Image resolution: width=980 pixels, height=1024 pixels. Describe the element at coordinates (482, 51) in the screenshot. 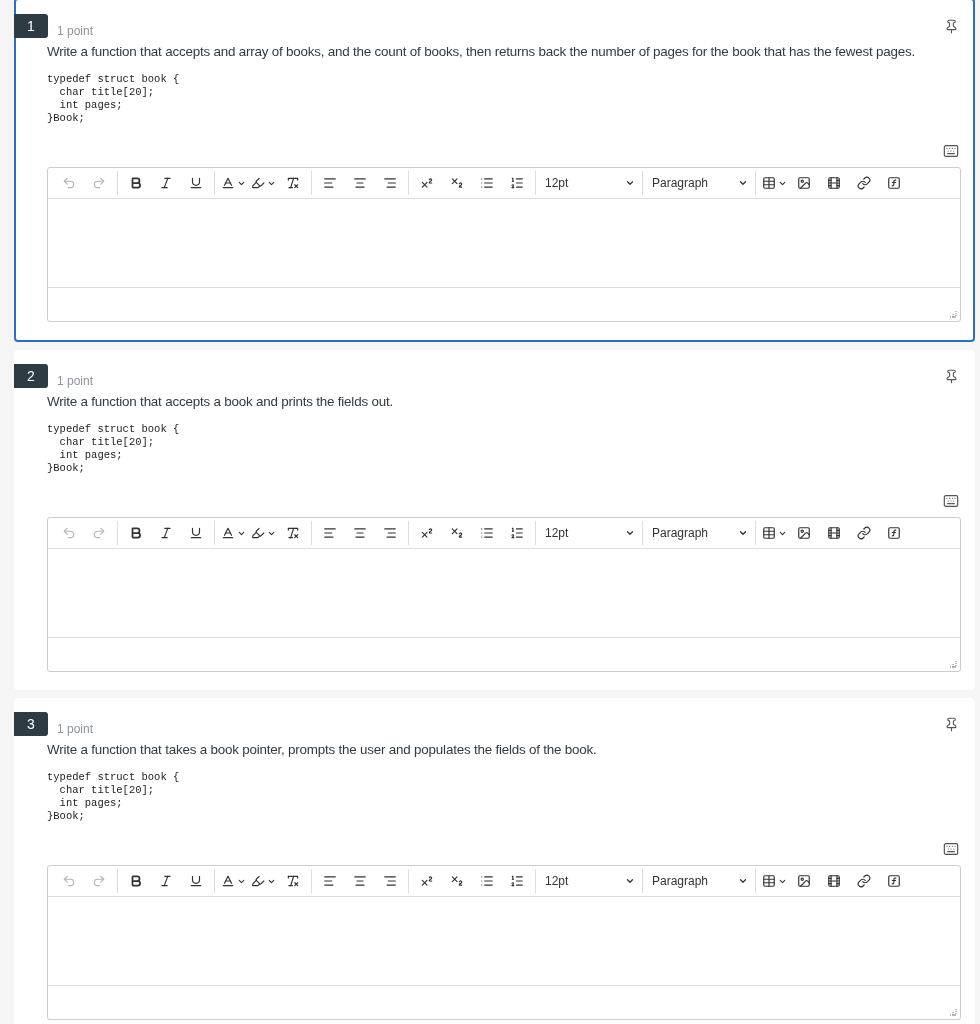

I see `question-text: Write a function that accepts and array of books, and the count of books, then returns back the number of pages for the book that has the fewest pages.` at that location.